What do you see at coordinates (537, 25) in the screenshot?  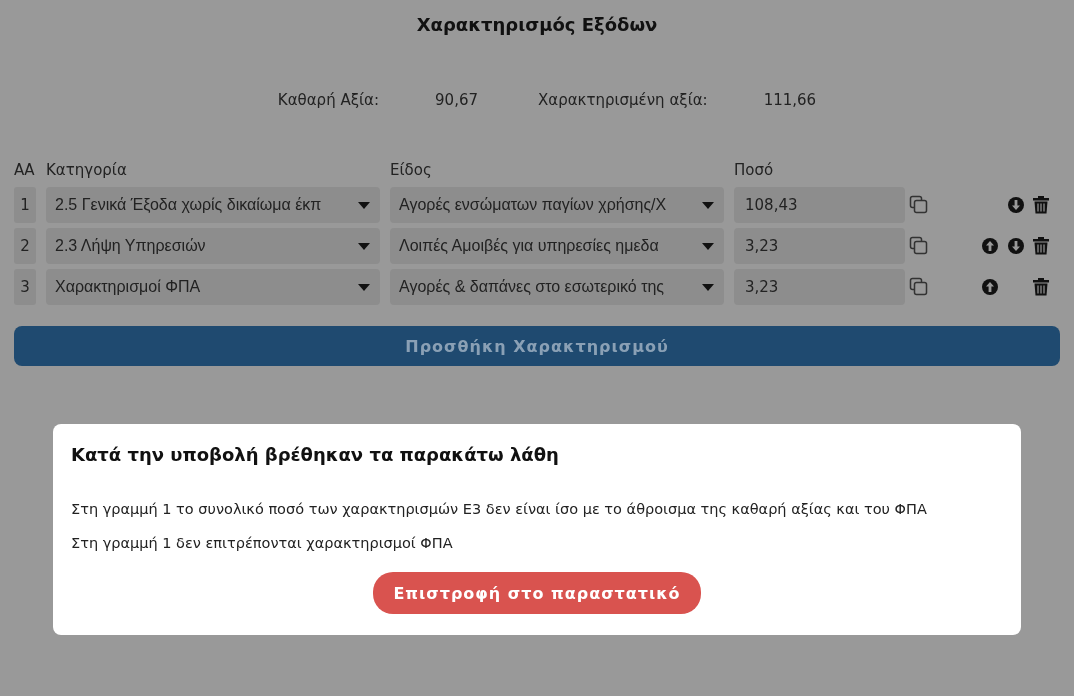 I see `page-title: Χαρακτηρισμός Εξόδων` at bounding box center [537, 25].